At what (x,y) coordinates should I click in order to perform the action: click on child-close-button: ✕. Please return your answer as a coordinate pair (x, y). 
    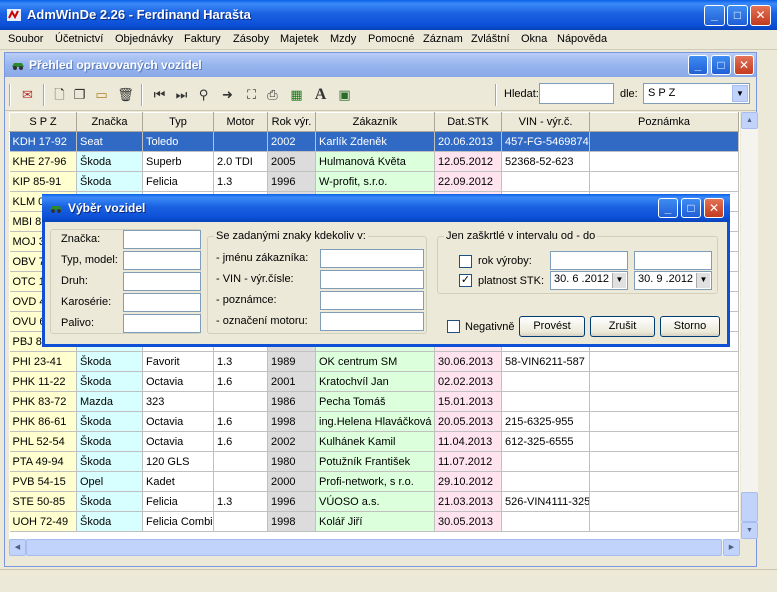
    Looking at the image, I should click on (744, 65).